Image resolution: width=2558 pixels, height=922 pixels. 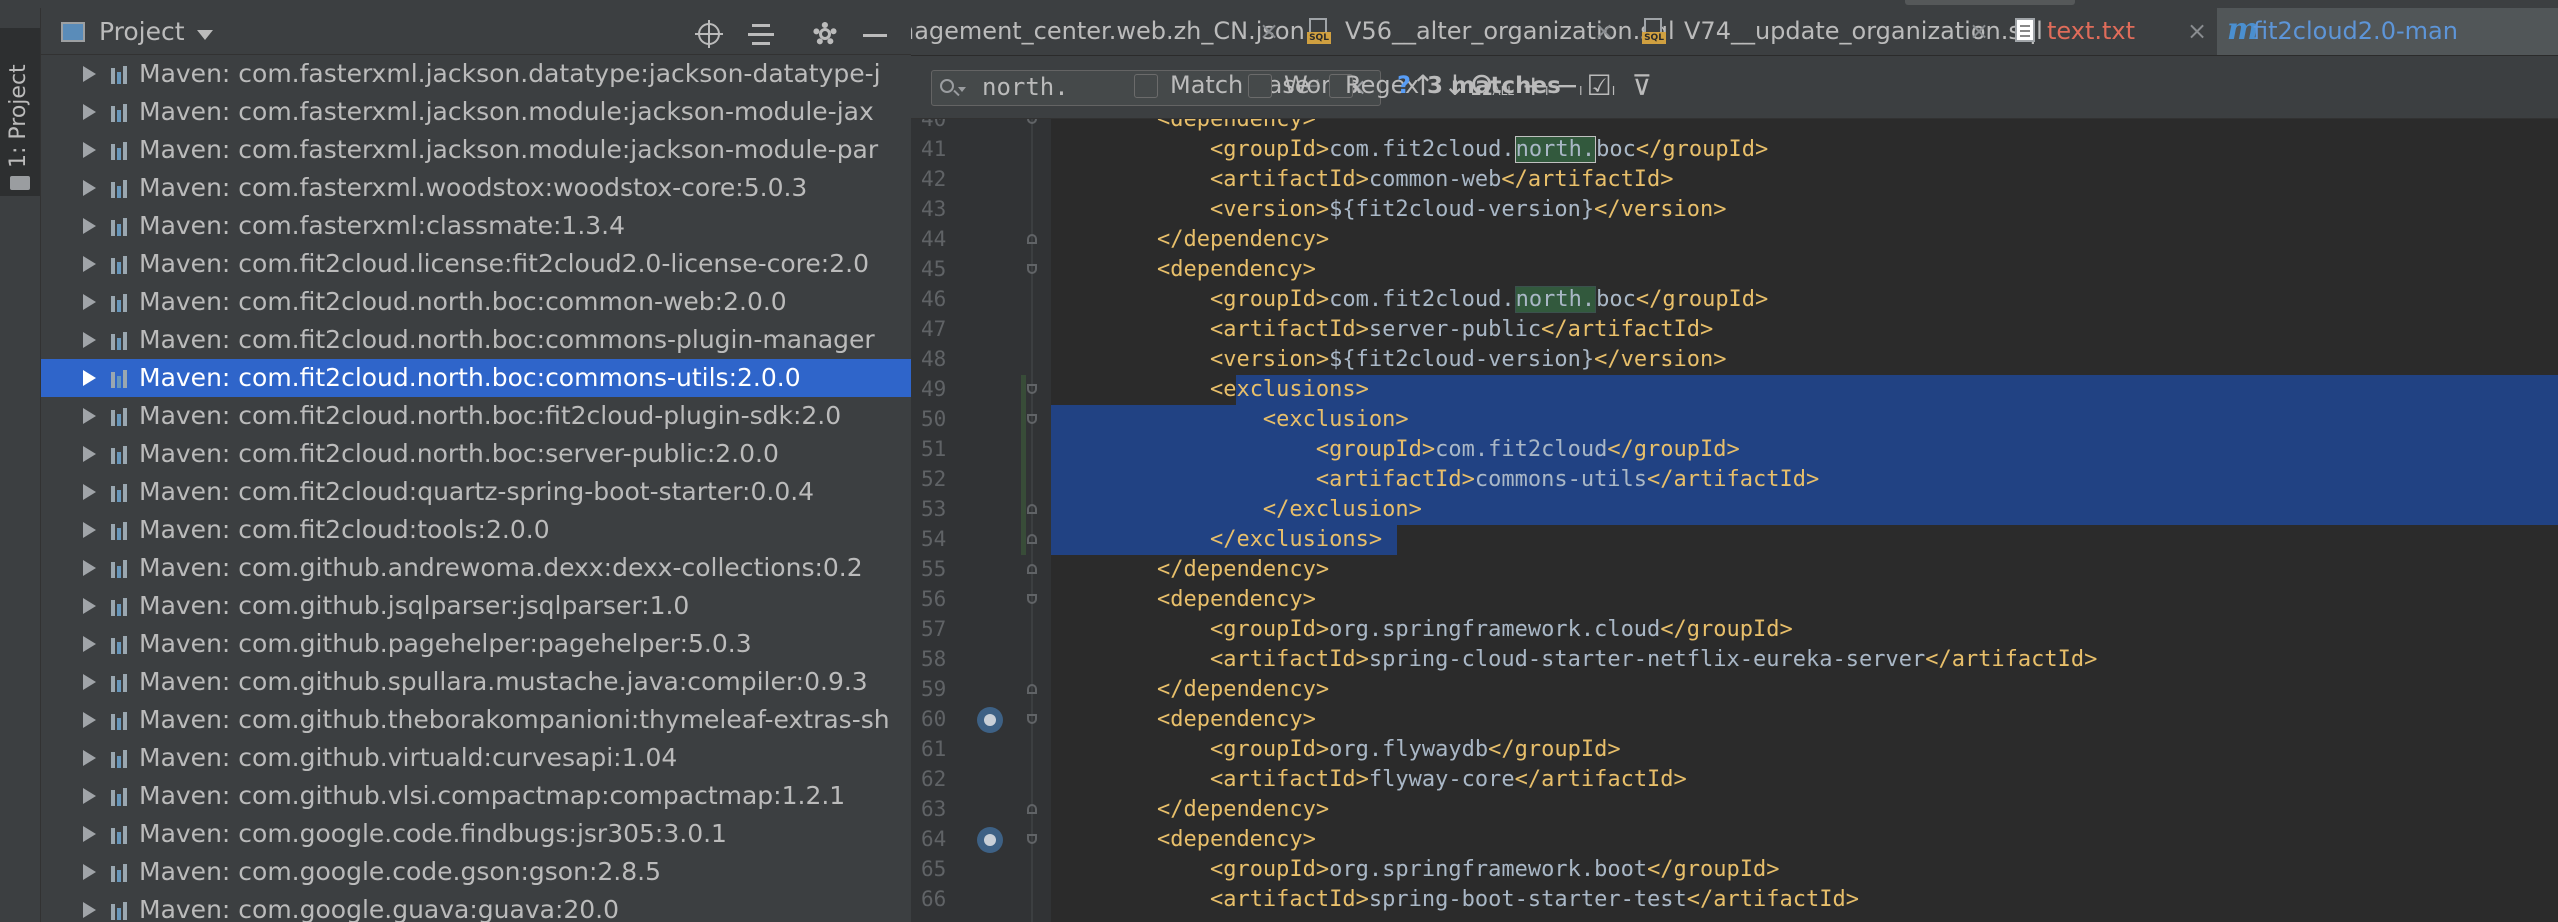 What do you see at coordinates (981, 630) in the screenshot?
I see `gutter-line: 57` at bounding box center [981, 630].